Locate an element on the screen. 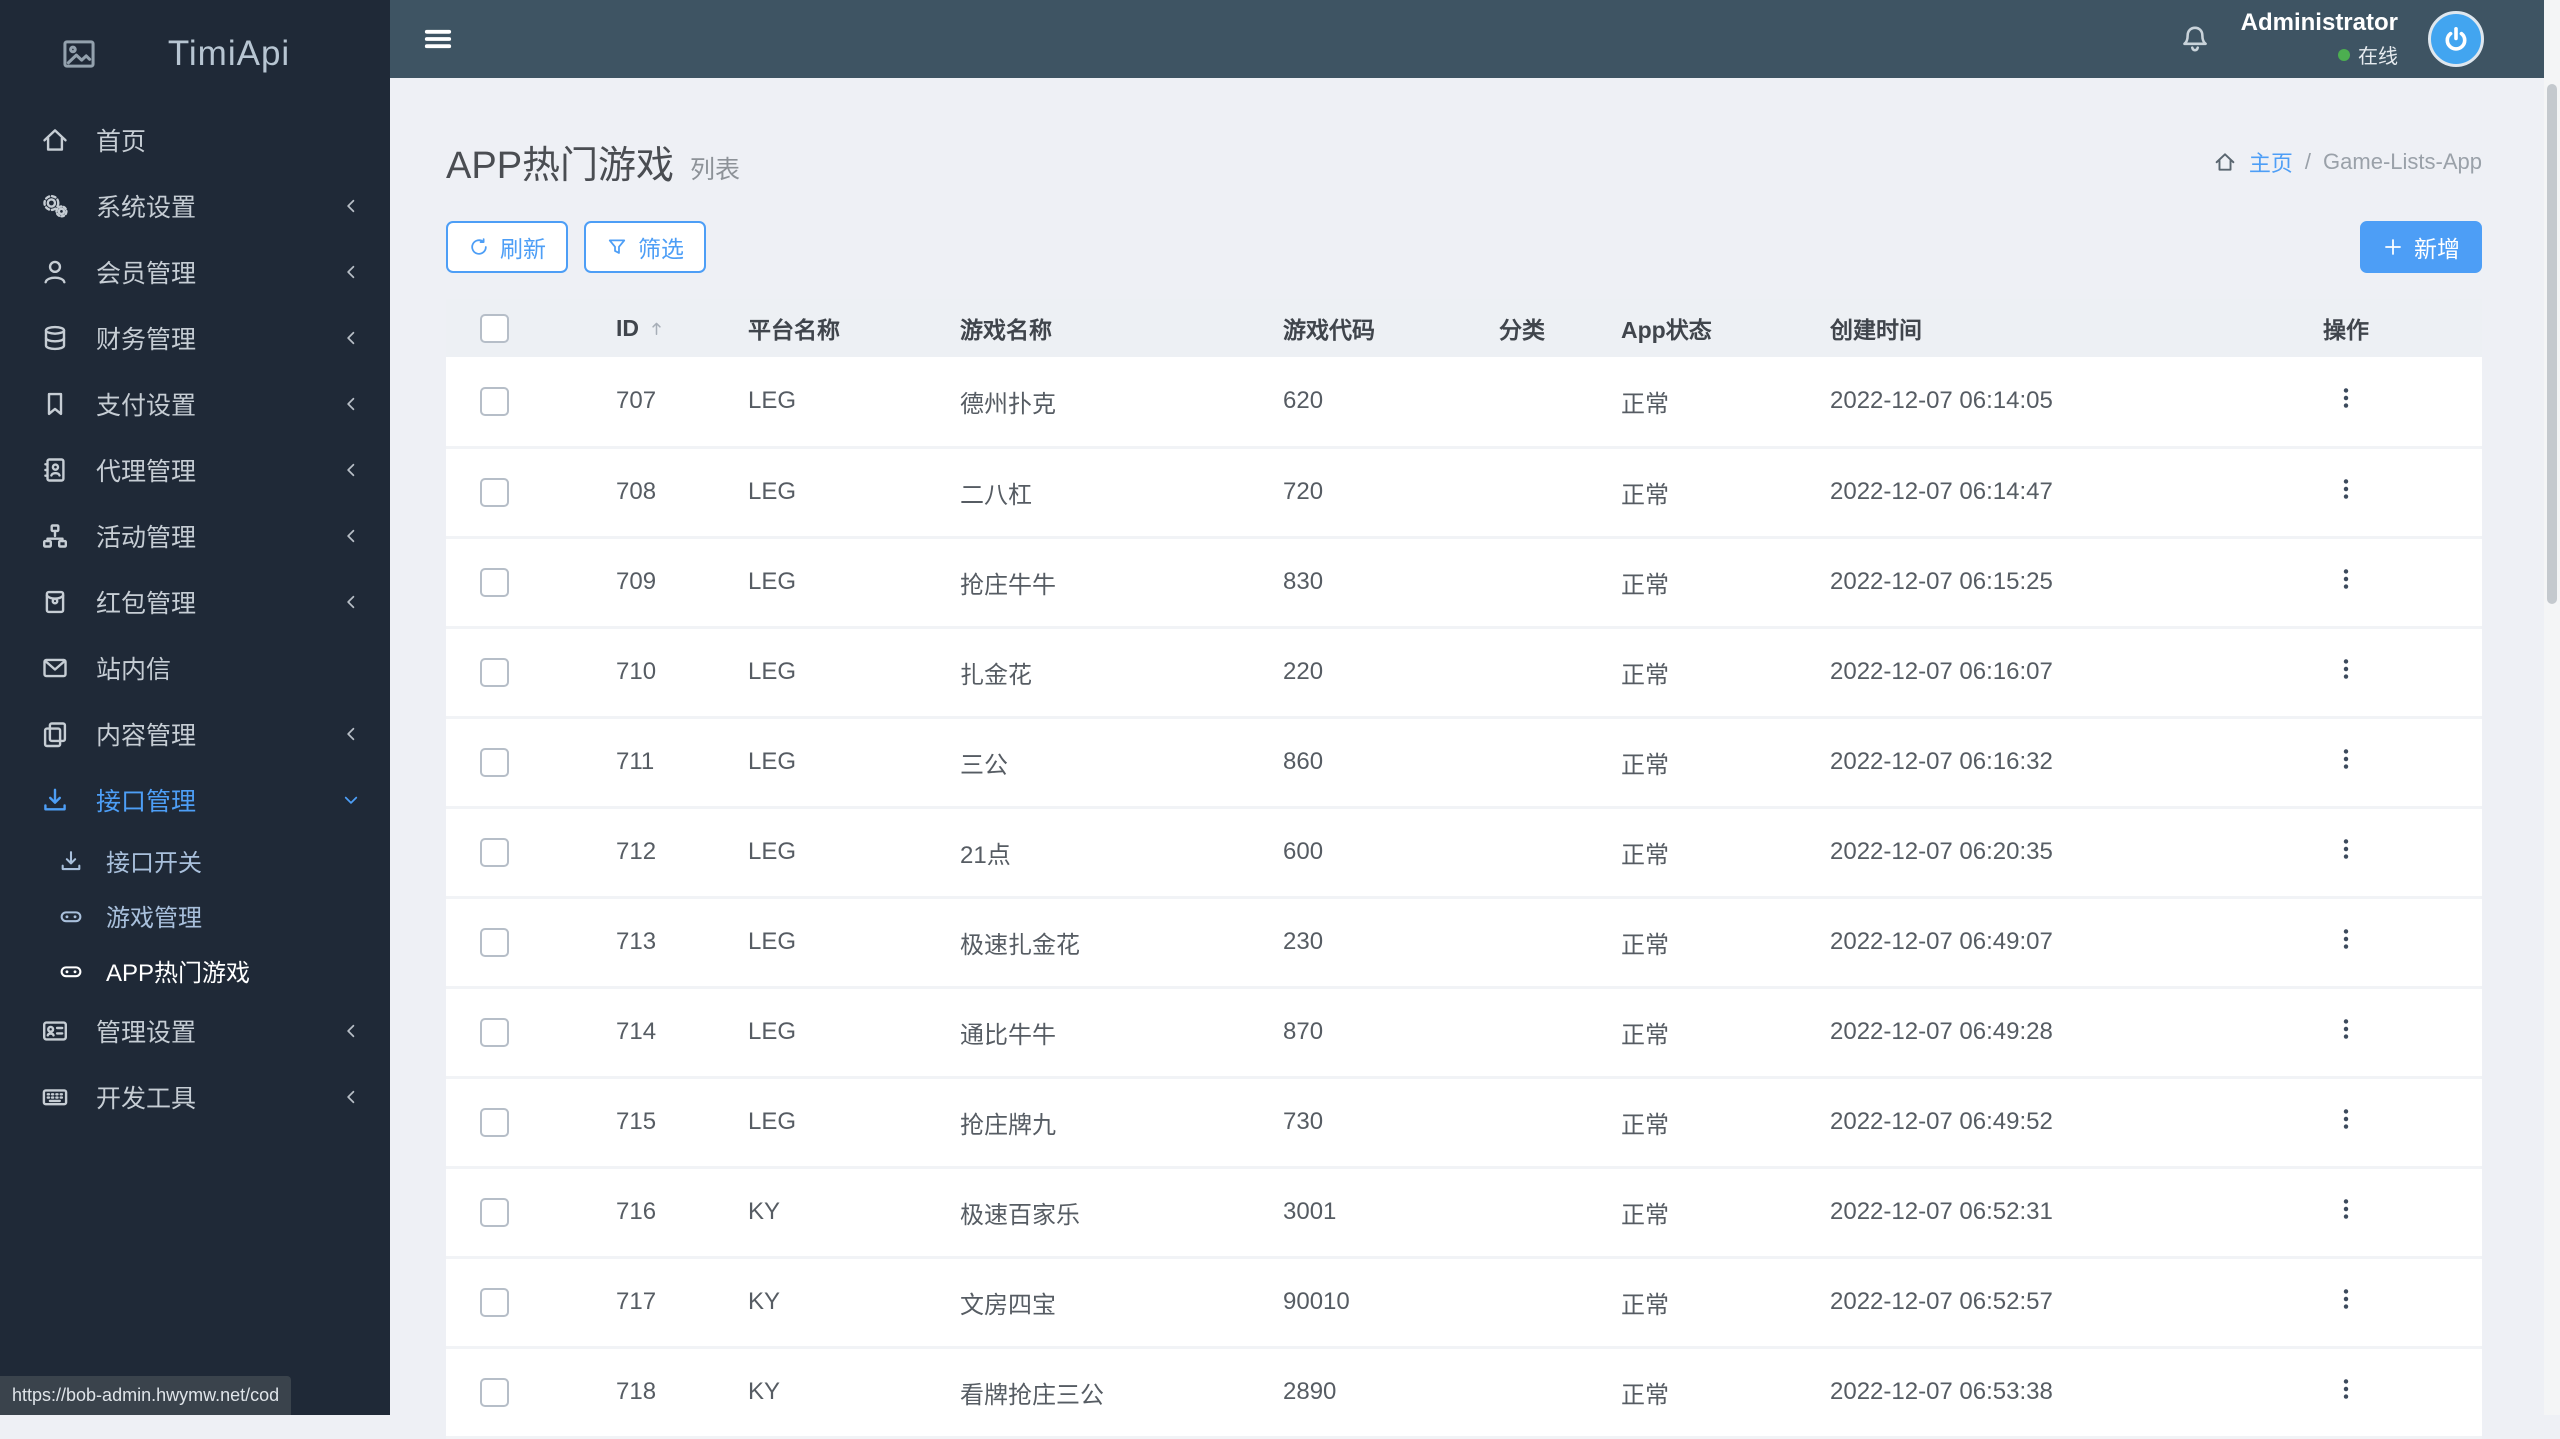 Image resolution: width=2560 pixels, height=1439 pixels. page-scrollbar is located at coordinates (2552, 707).